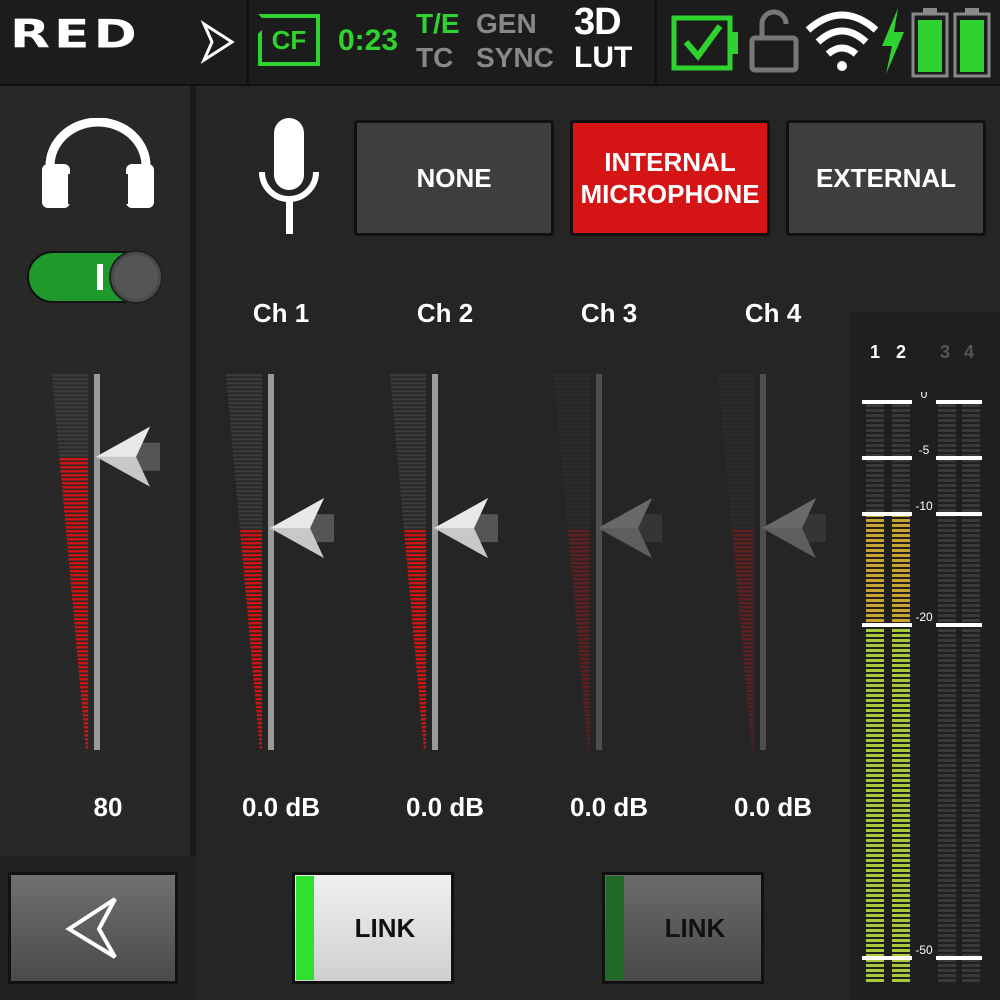  Describe the element at coordinates (466, 528) in the screenshot. I see `fader-thumb` at that location.